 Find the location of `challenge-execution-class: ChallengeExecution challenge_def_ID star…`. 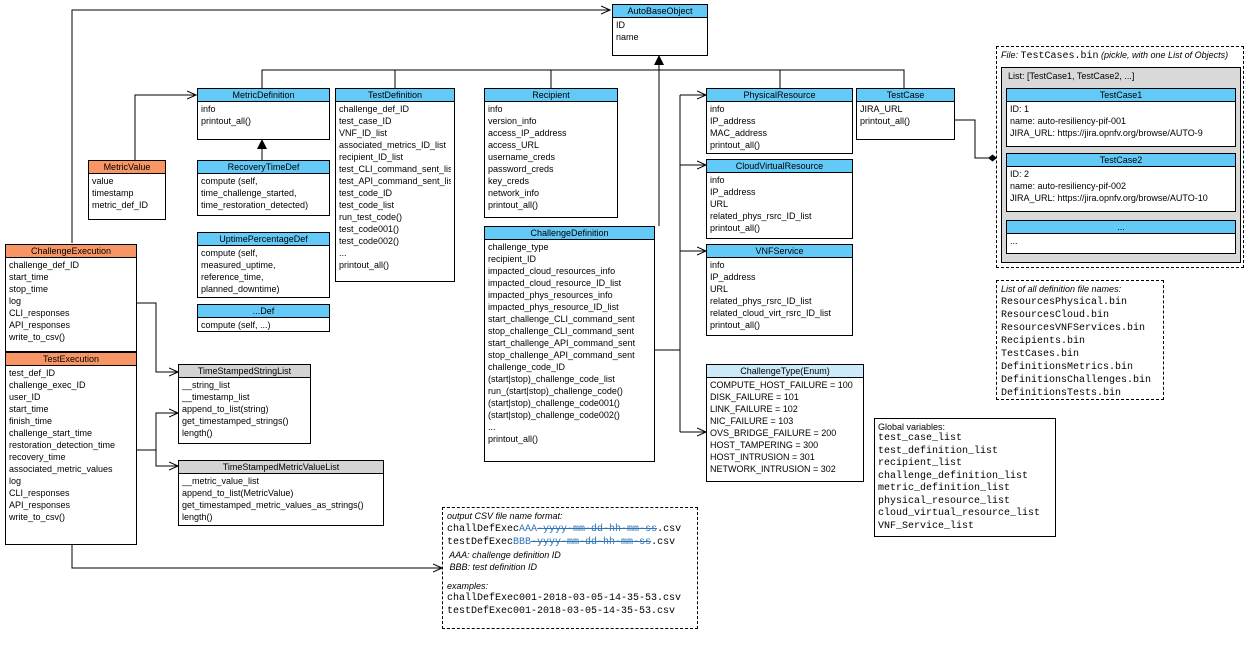

challenge-execution-class: ChallengeExecution challenge_def_ID star… is located at coordinates (71, 298).